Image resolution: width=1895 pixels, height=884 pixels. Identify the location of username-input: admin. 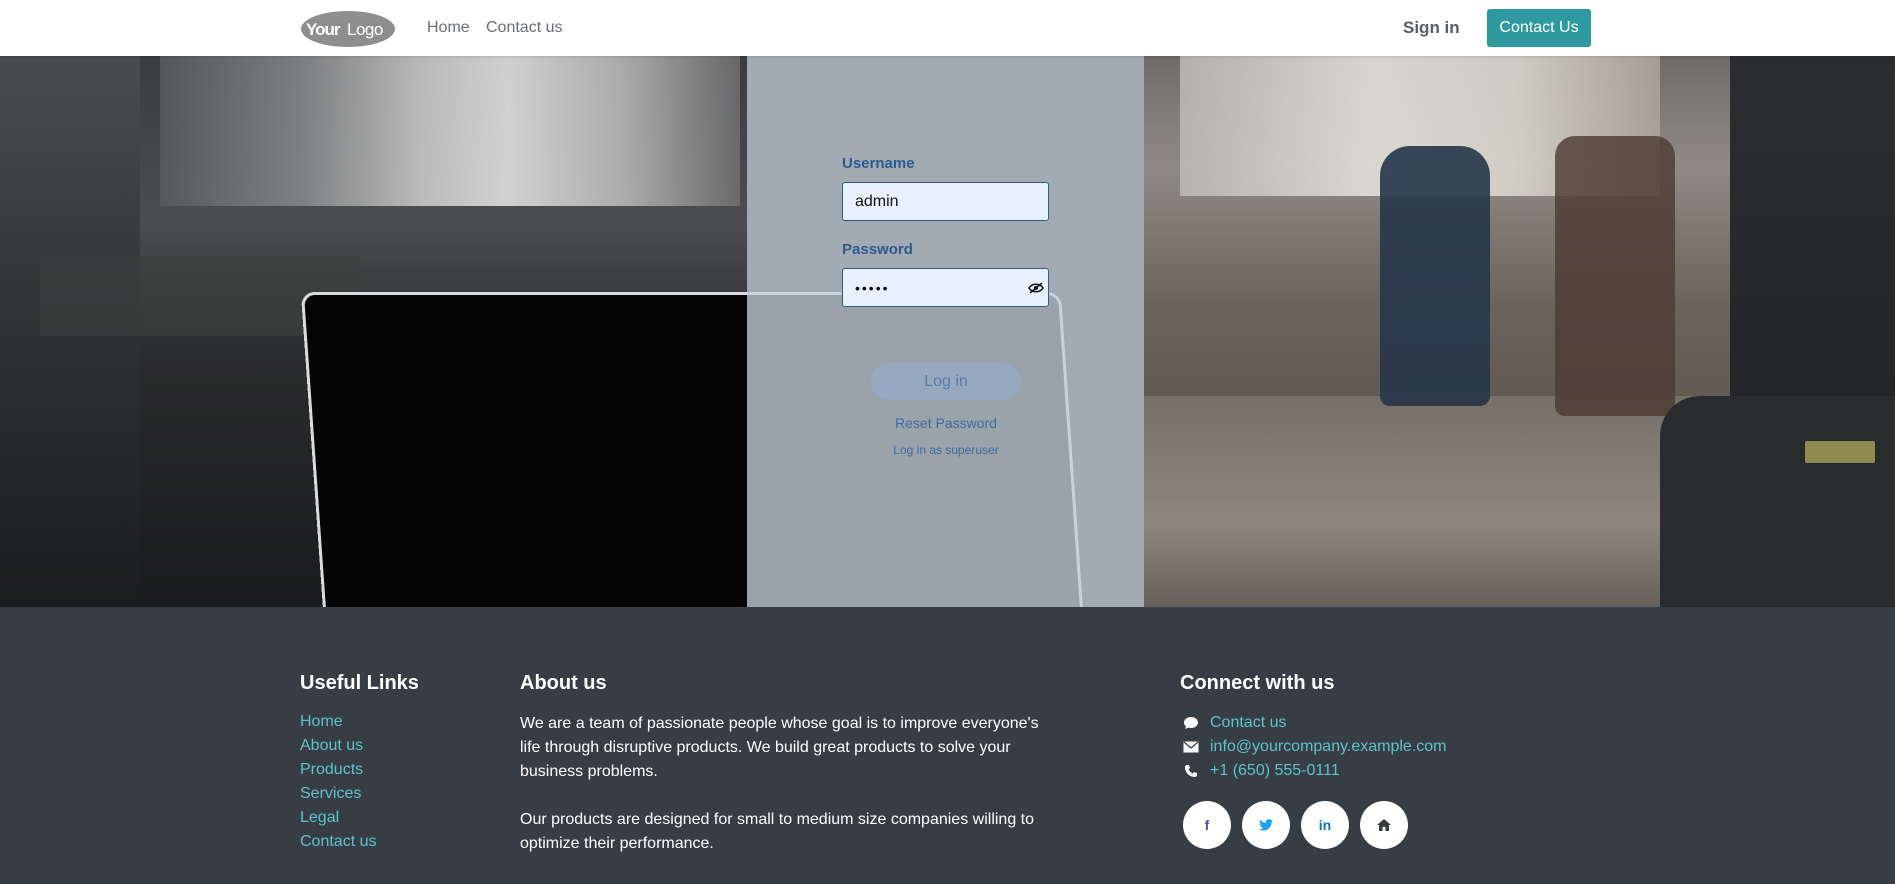
(945, 201).